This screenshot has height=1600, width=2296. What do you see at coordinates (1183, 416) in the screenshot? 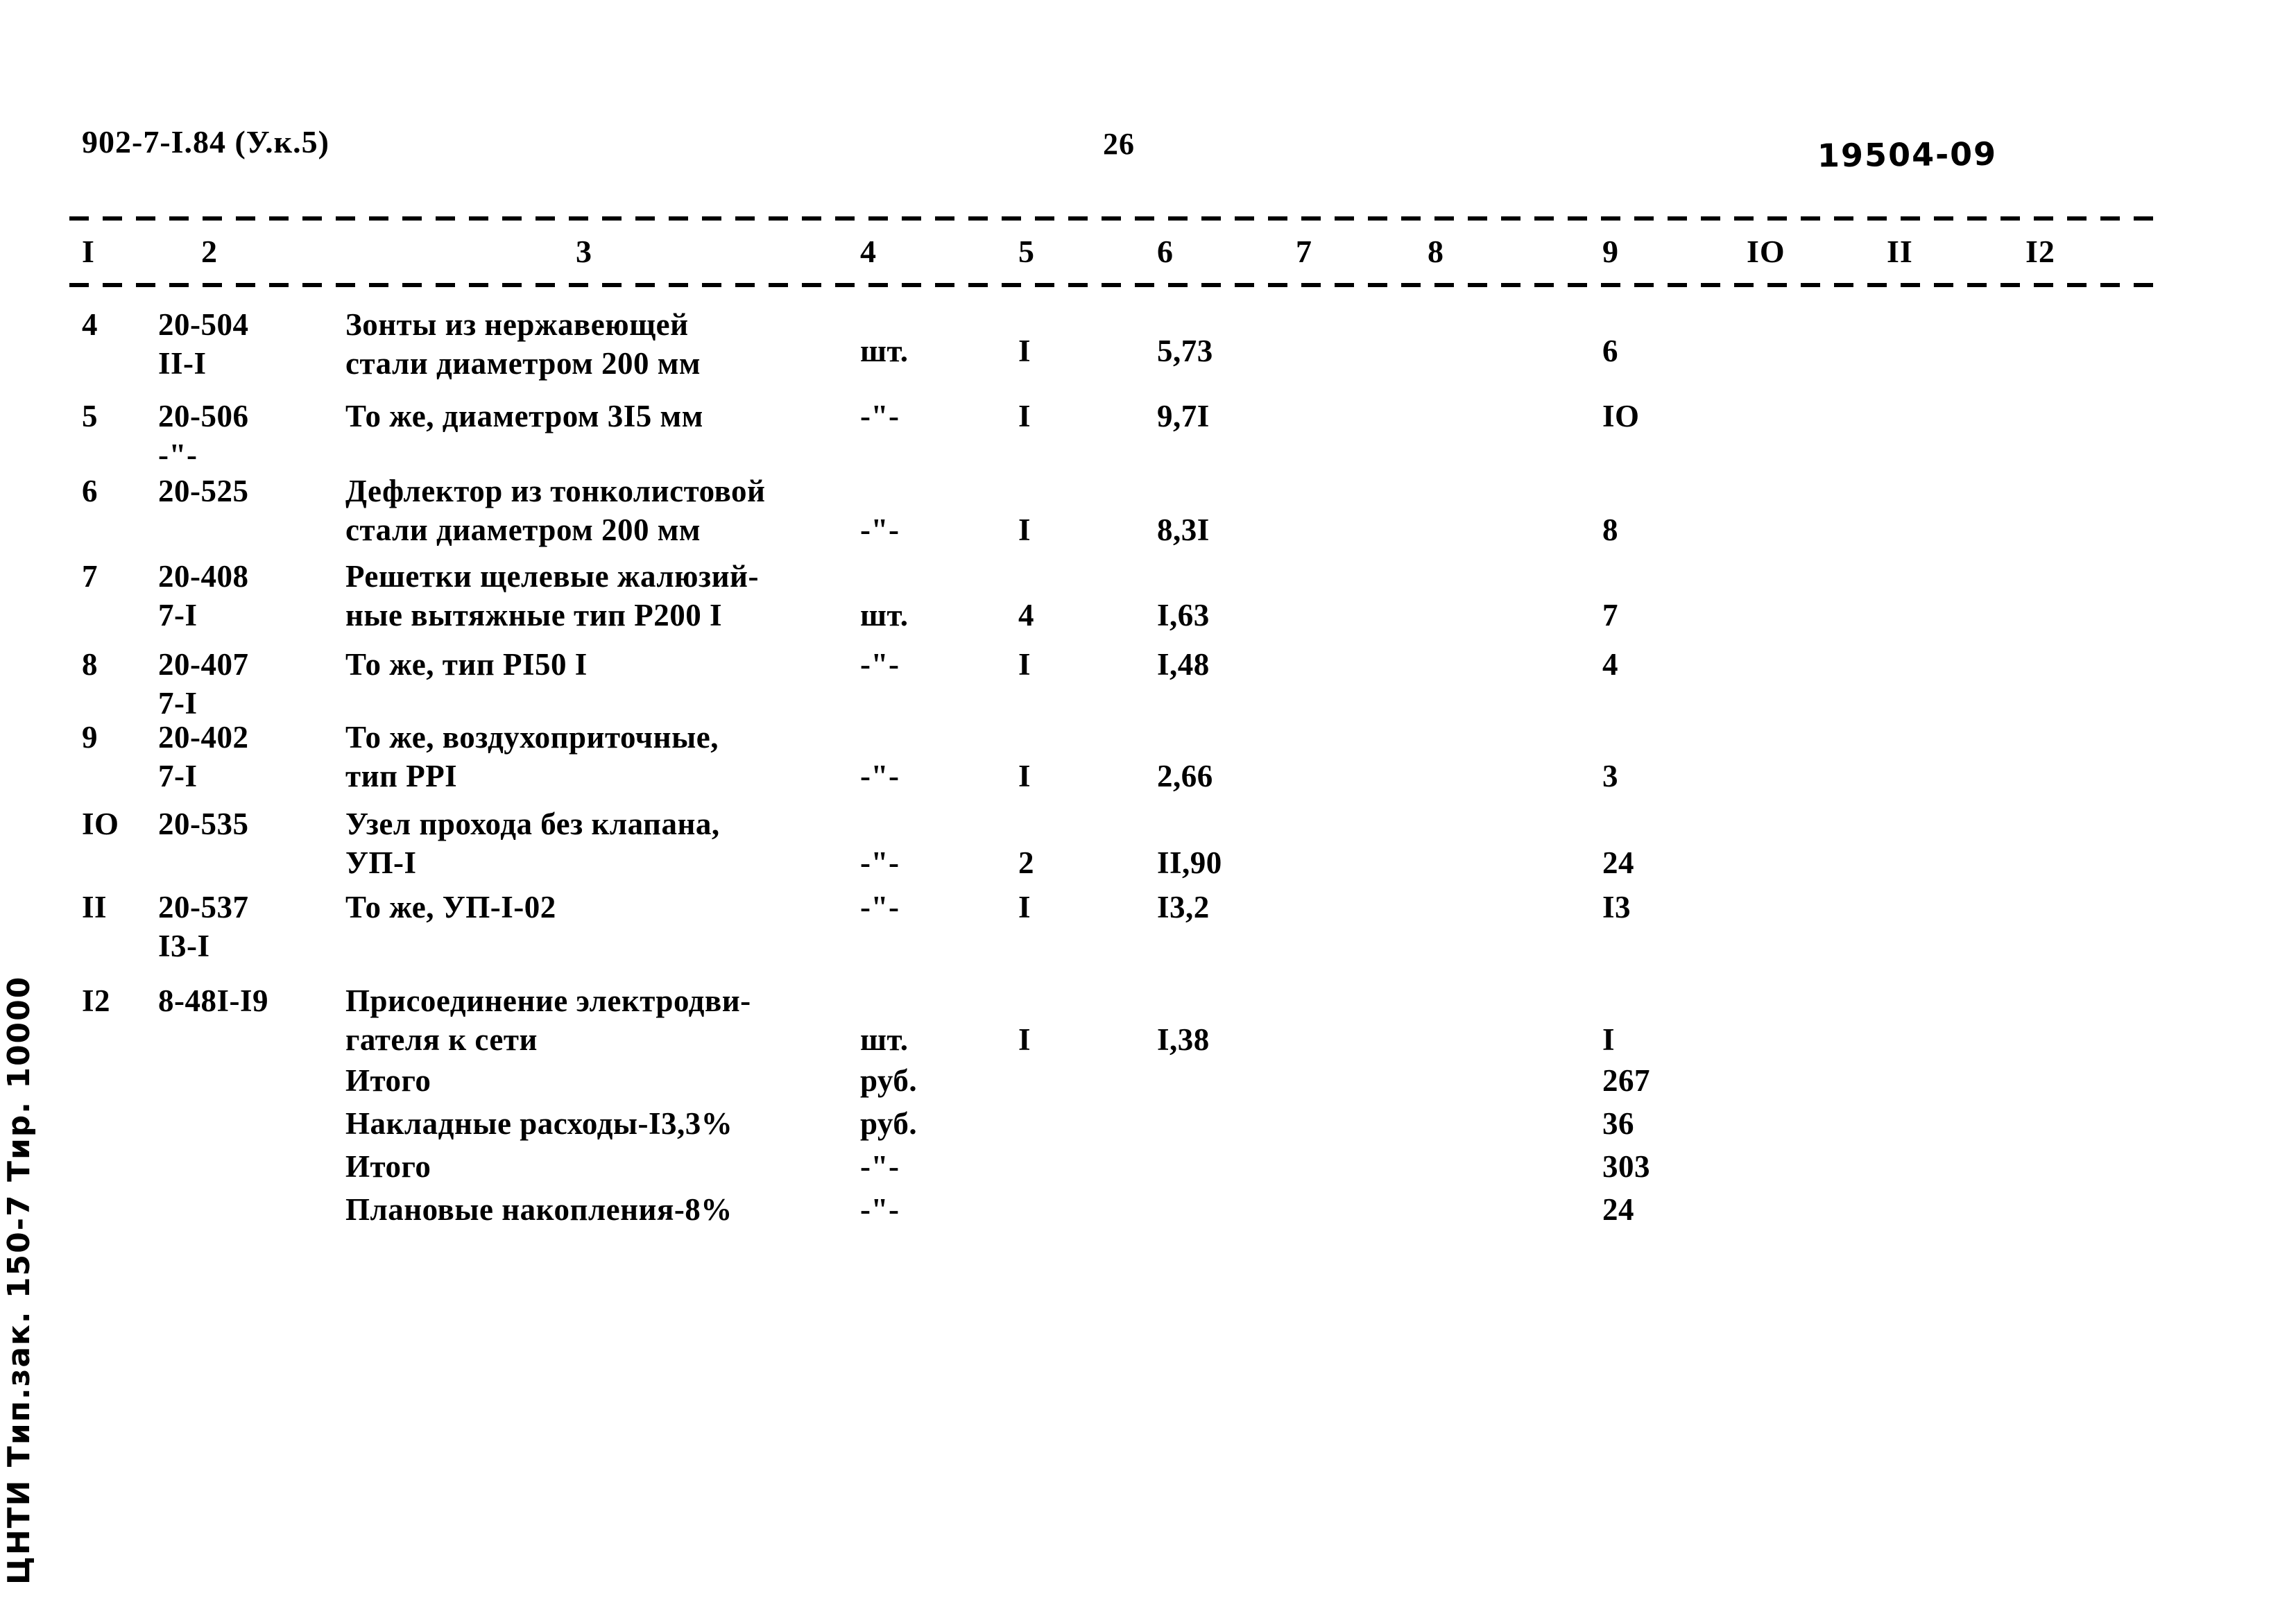
I see `row-unit-price: 9,7I` at bounding box center [1183, 416].